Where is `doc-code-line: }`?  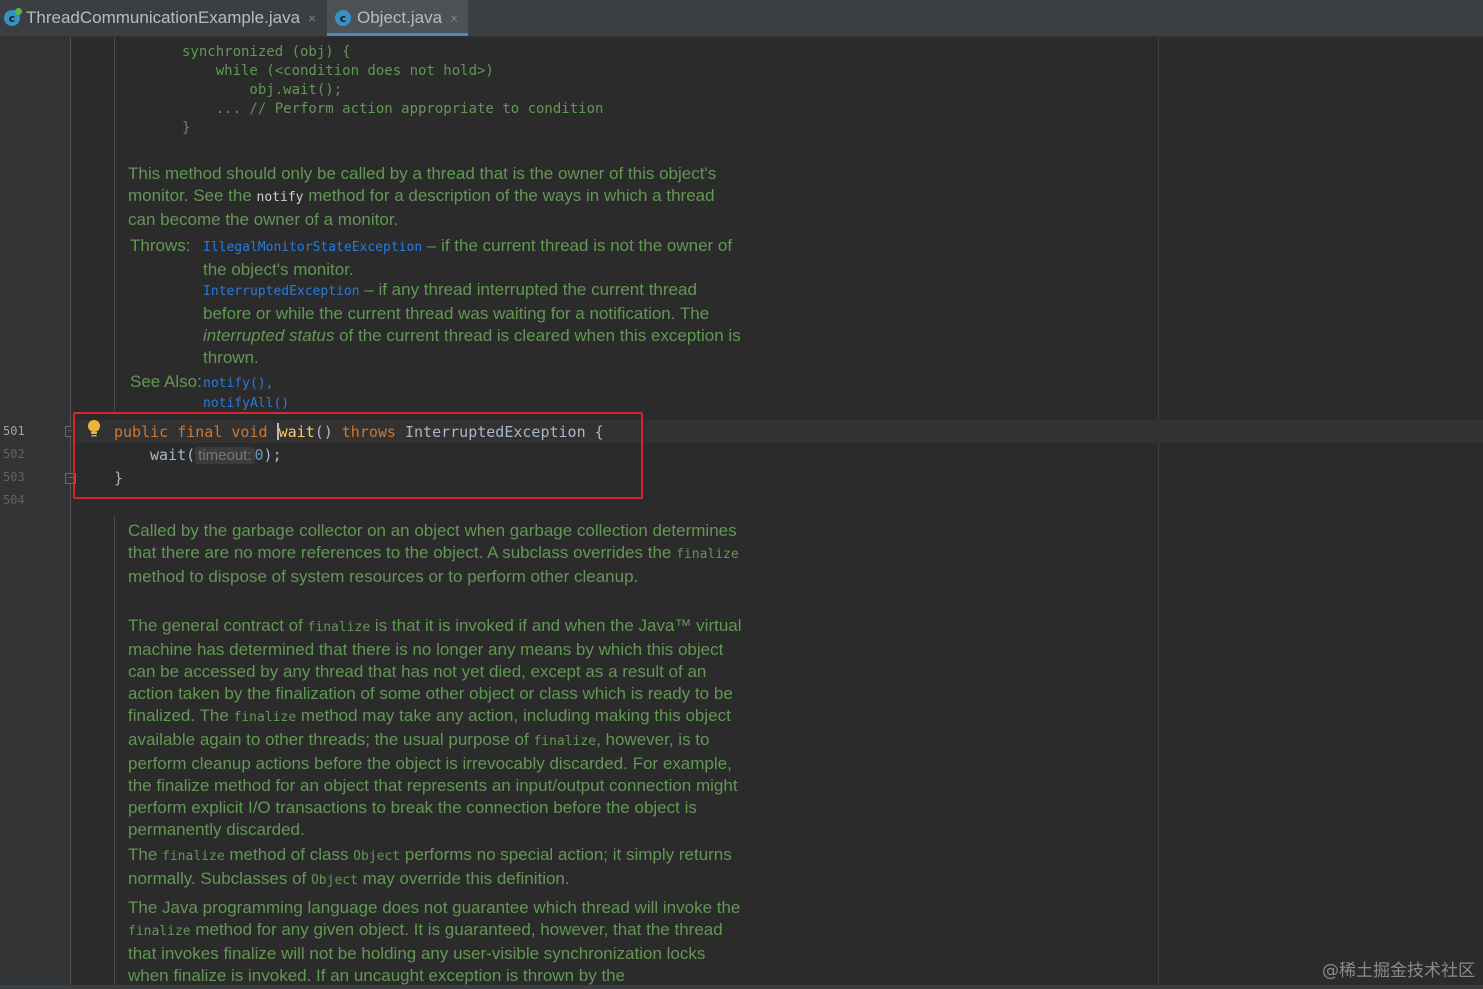 doc-code-line: } is located at coordinates (186, 128).